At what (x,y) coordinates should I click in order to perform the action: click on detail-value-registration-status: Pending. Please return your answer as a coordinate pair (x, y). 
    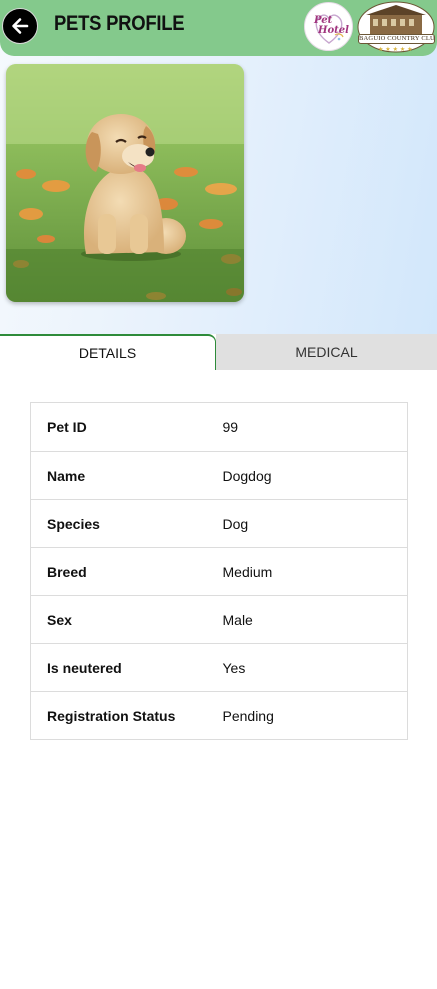
    Looking at the image, I should click on (307, 715).